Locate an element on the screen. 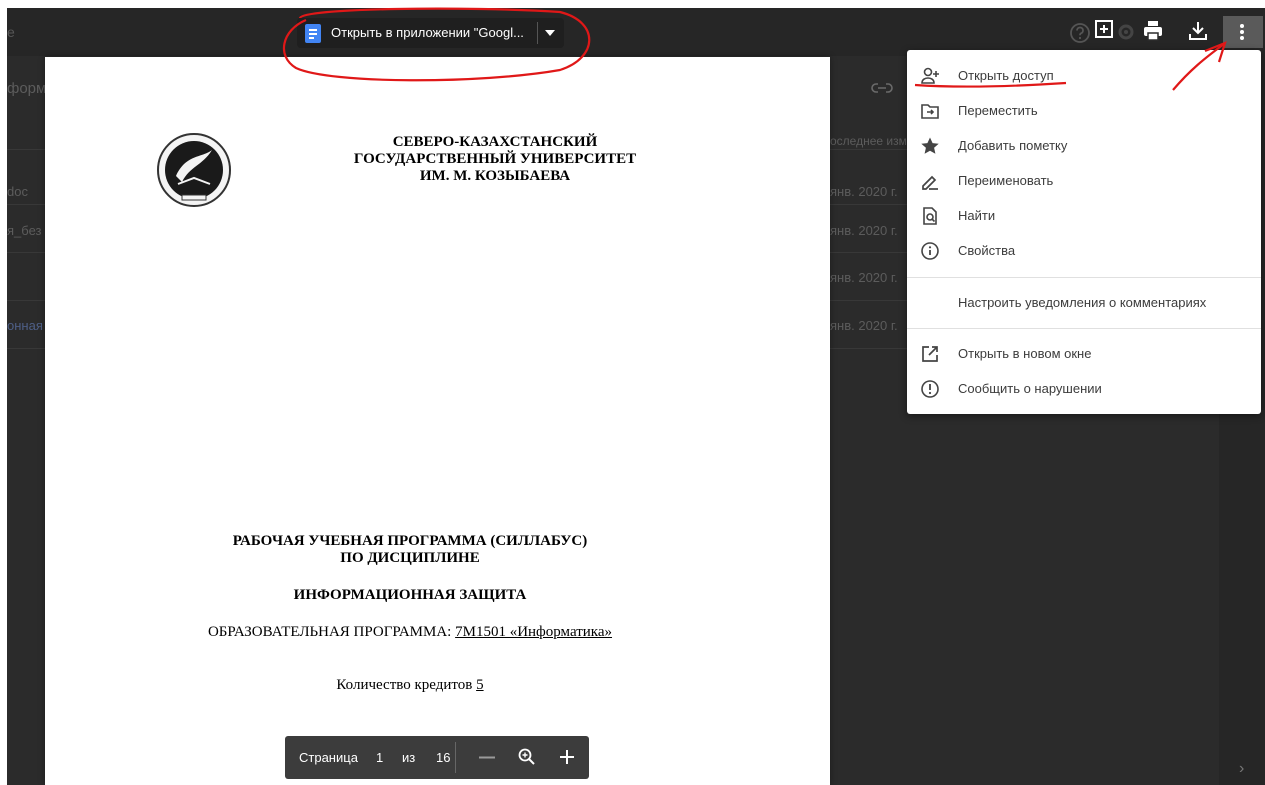 Image resolution: width=1265 pixels, height=785 pixels. university-line: СЕВЕРО-КАЗАХСТАНСКИЙ is located at coordinates (495, 142).